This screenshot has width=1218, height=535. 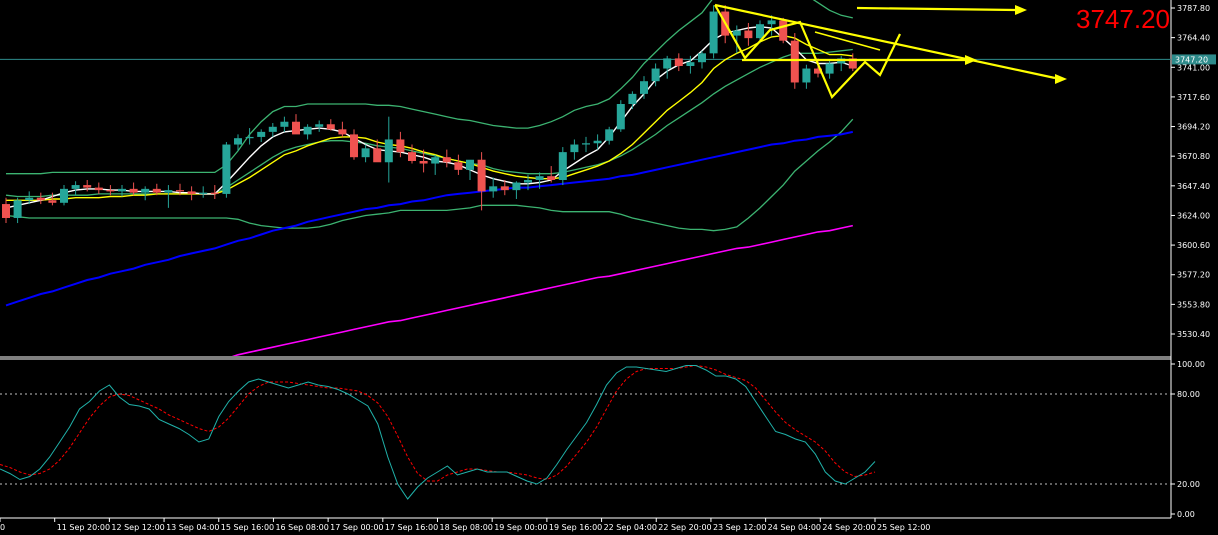 I want to click on stoch-tick-label: 20.00, so click(x=1188, y=484).